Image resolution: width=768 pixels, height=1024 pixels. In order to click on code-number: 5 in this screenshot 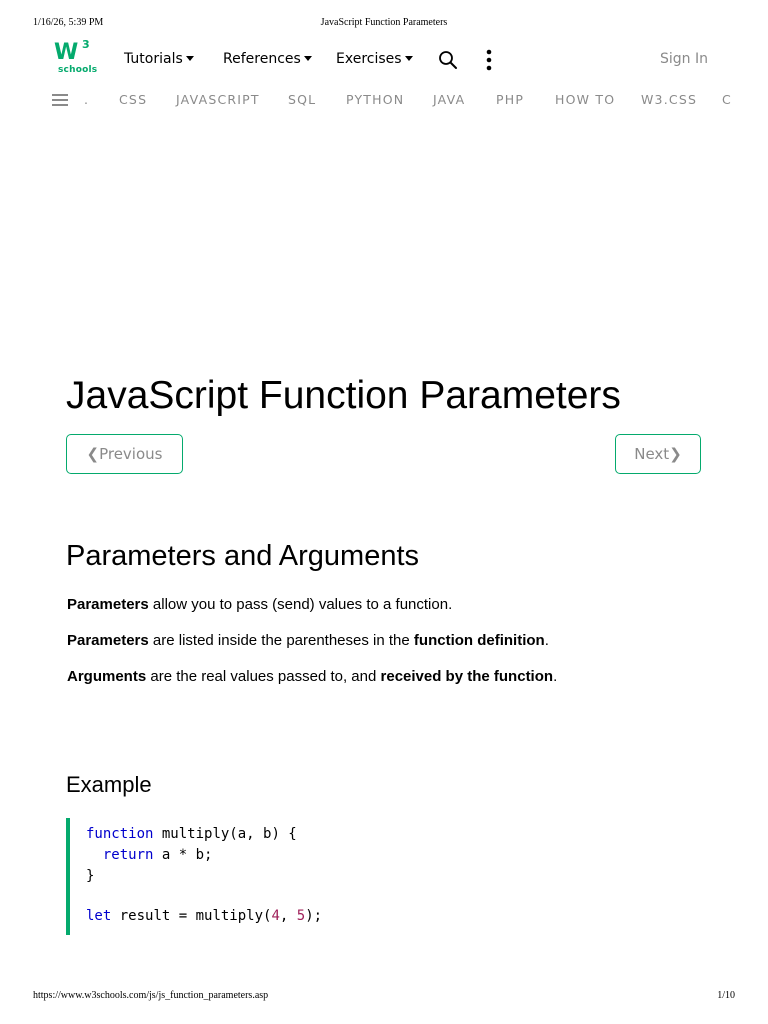, I will do `click(301, 916)`.